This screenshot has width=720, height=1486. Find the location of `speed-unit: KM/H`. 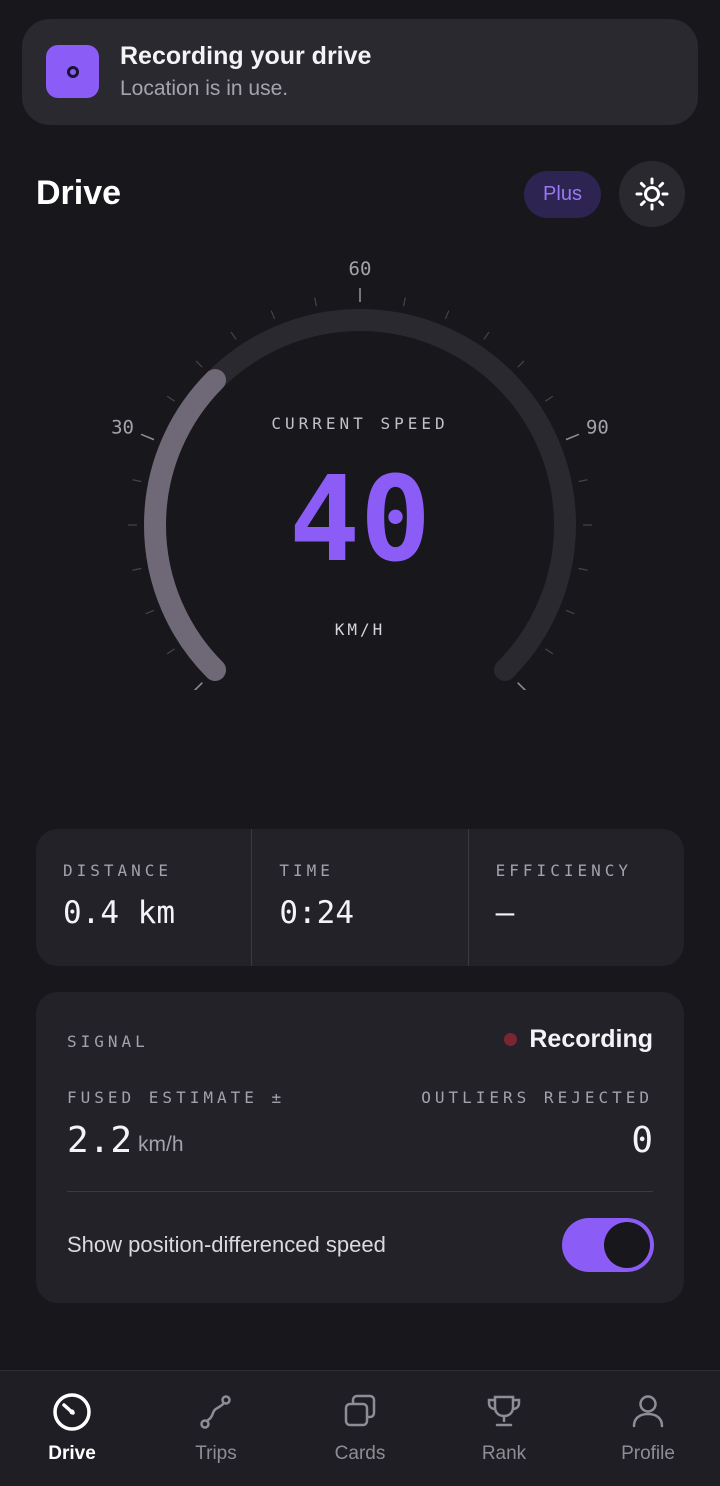

speed-unit: KM/H is located at coordinates (360, 629).